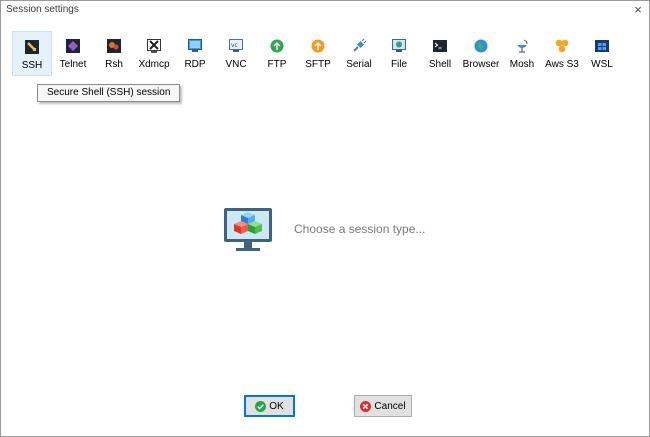  I want to click on session-type-ftp: FTP, so click(277, 53).